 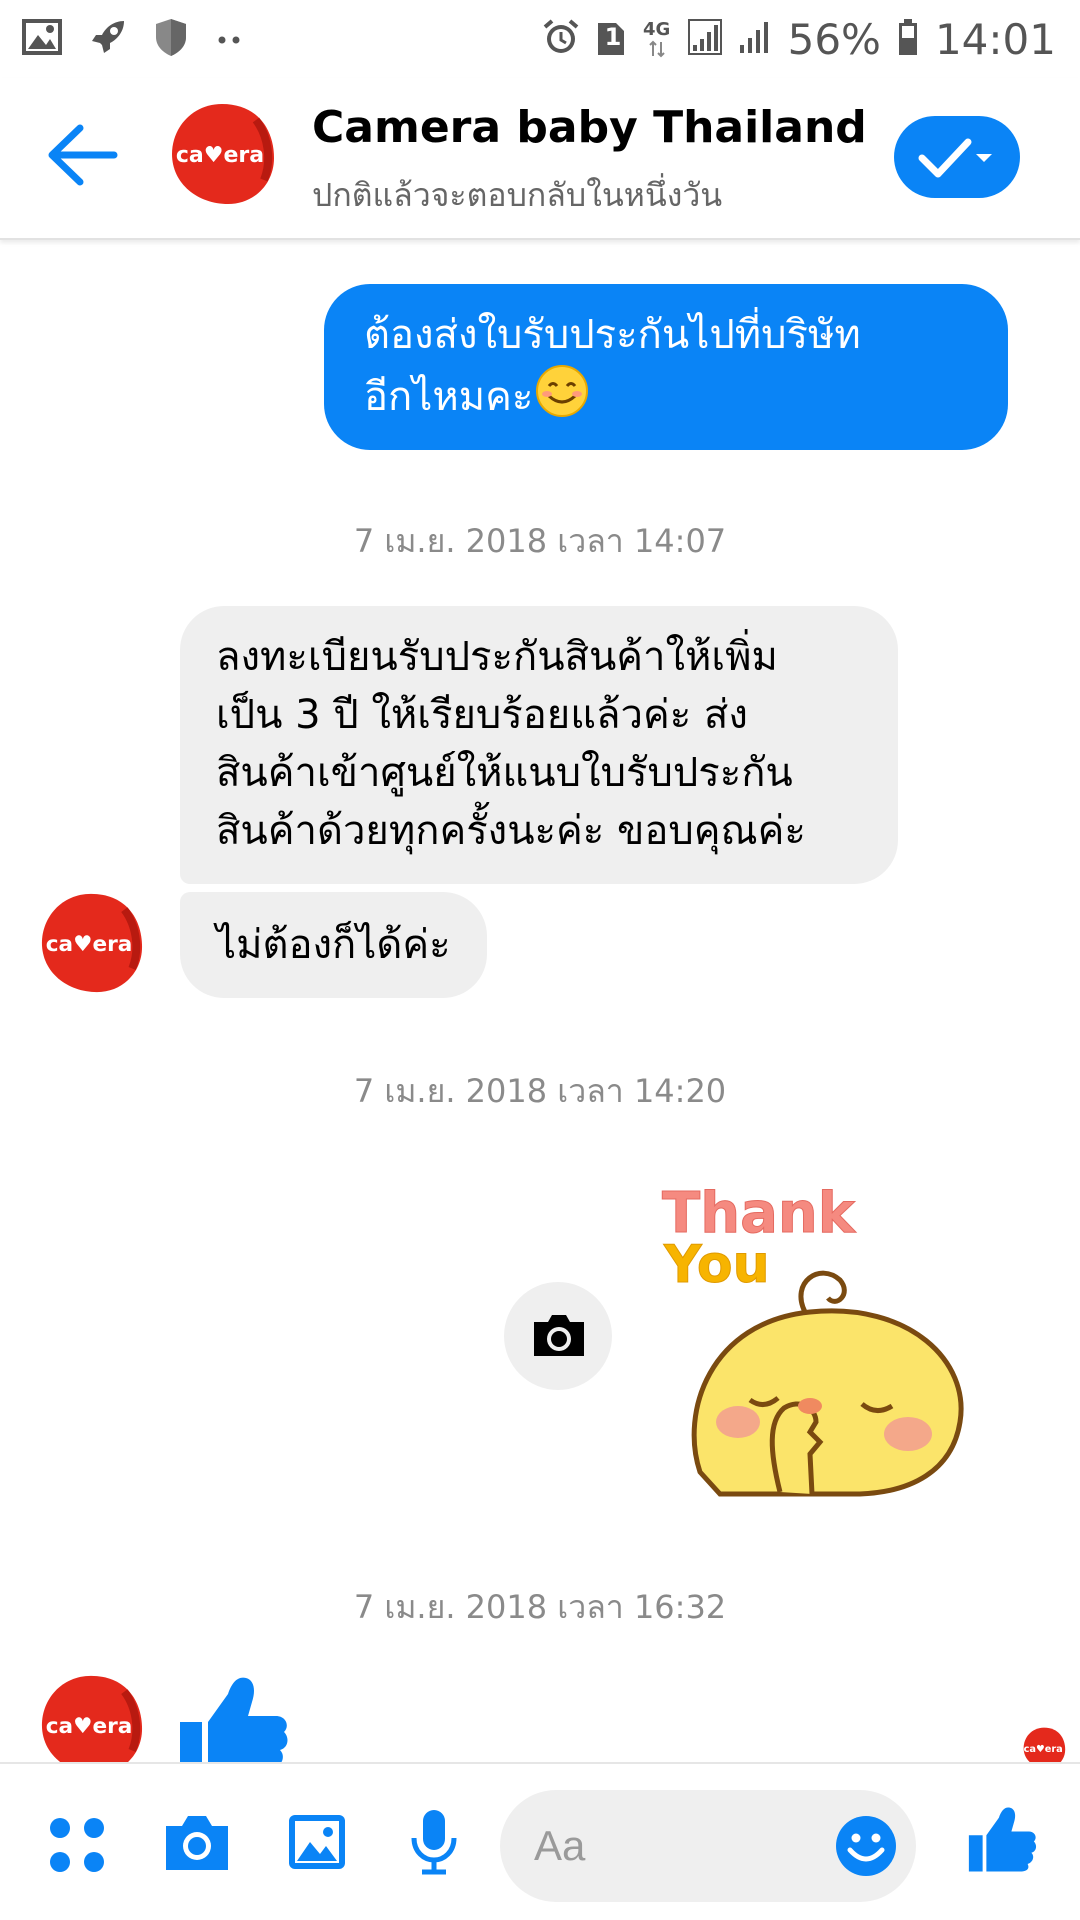 I want to click on chevron-down-icon, so click(x=984, y=158).